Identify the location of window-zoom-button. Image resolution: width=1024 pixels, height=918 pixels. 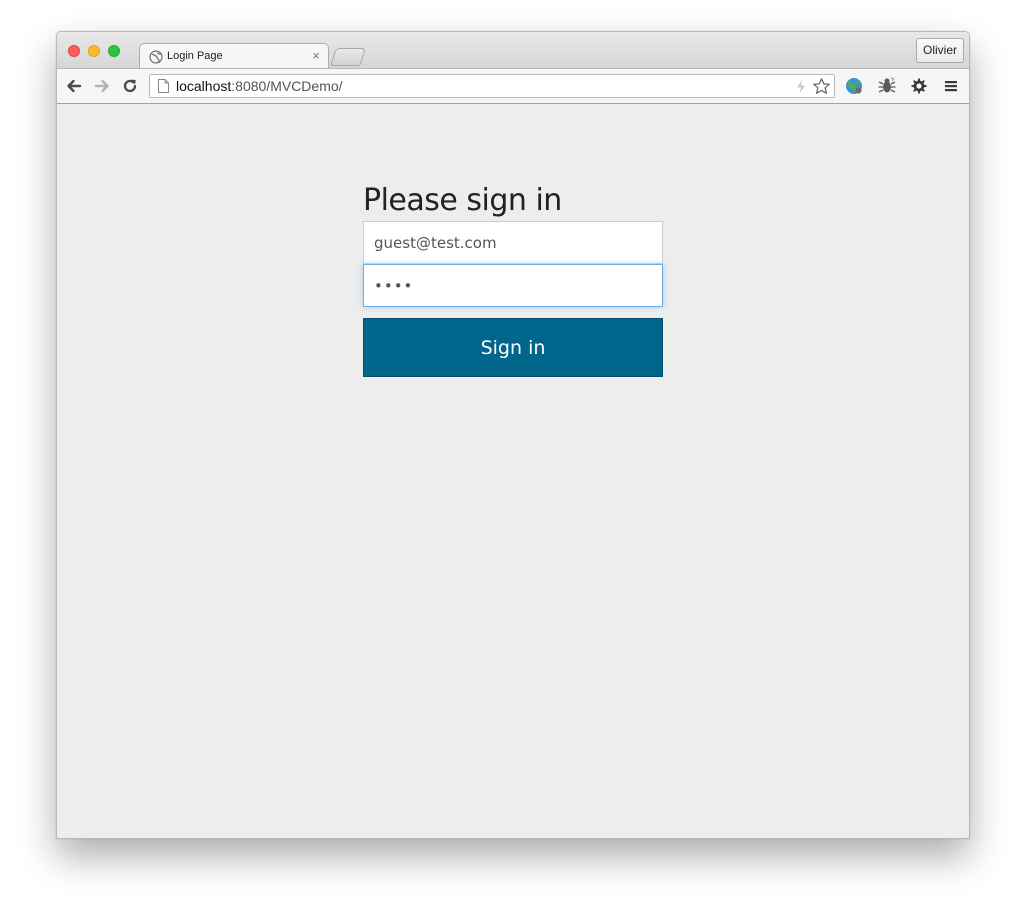
(114, 51).